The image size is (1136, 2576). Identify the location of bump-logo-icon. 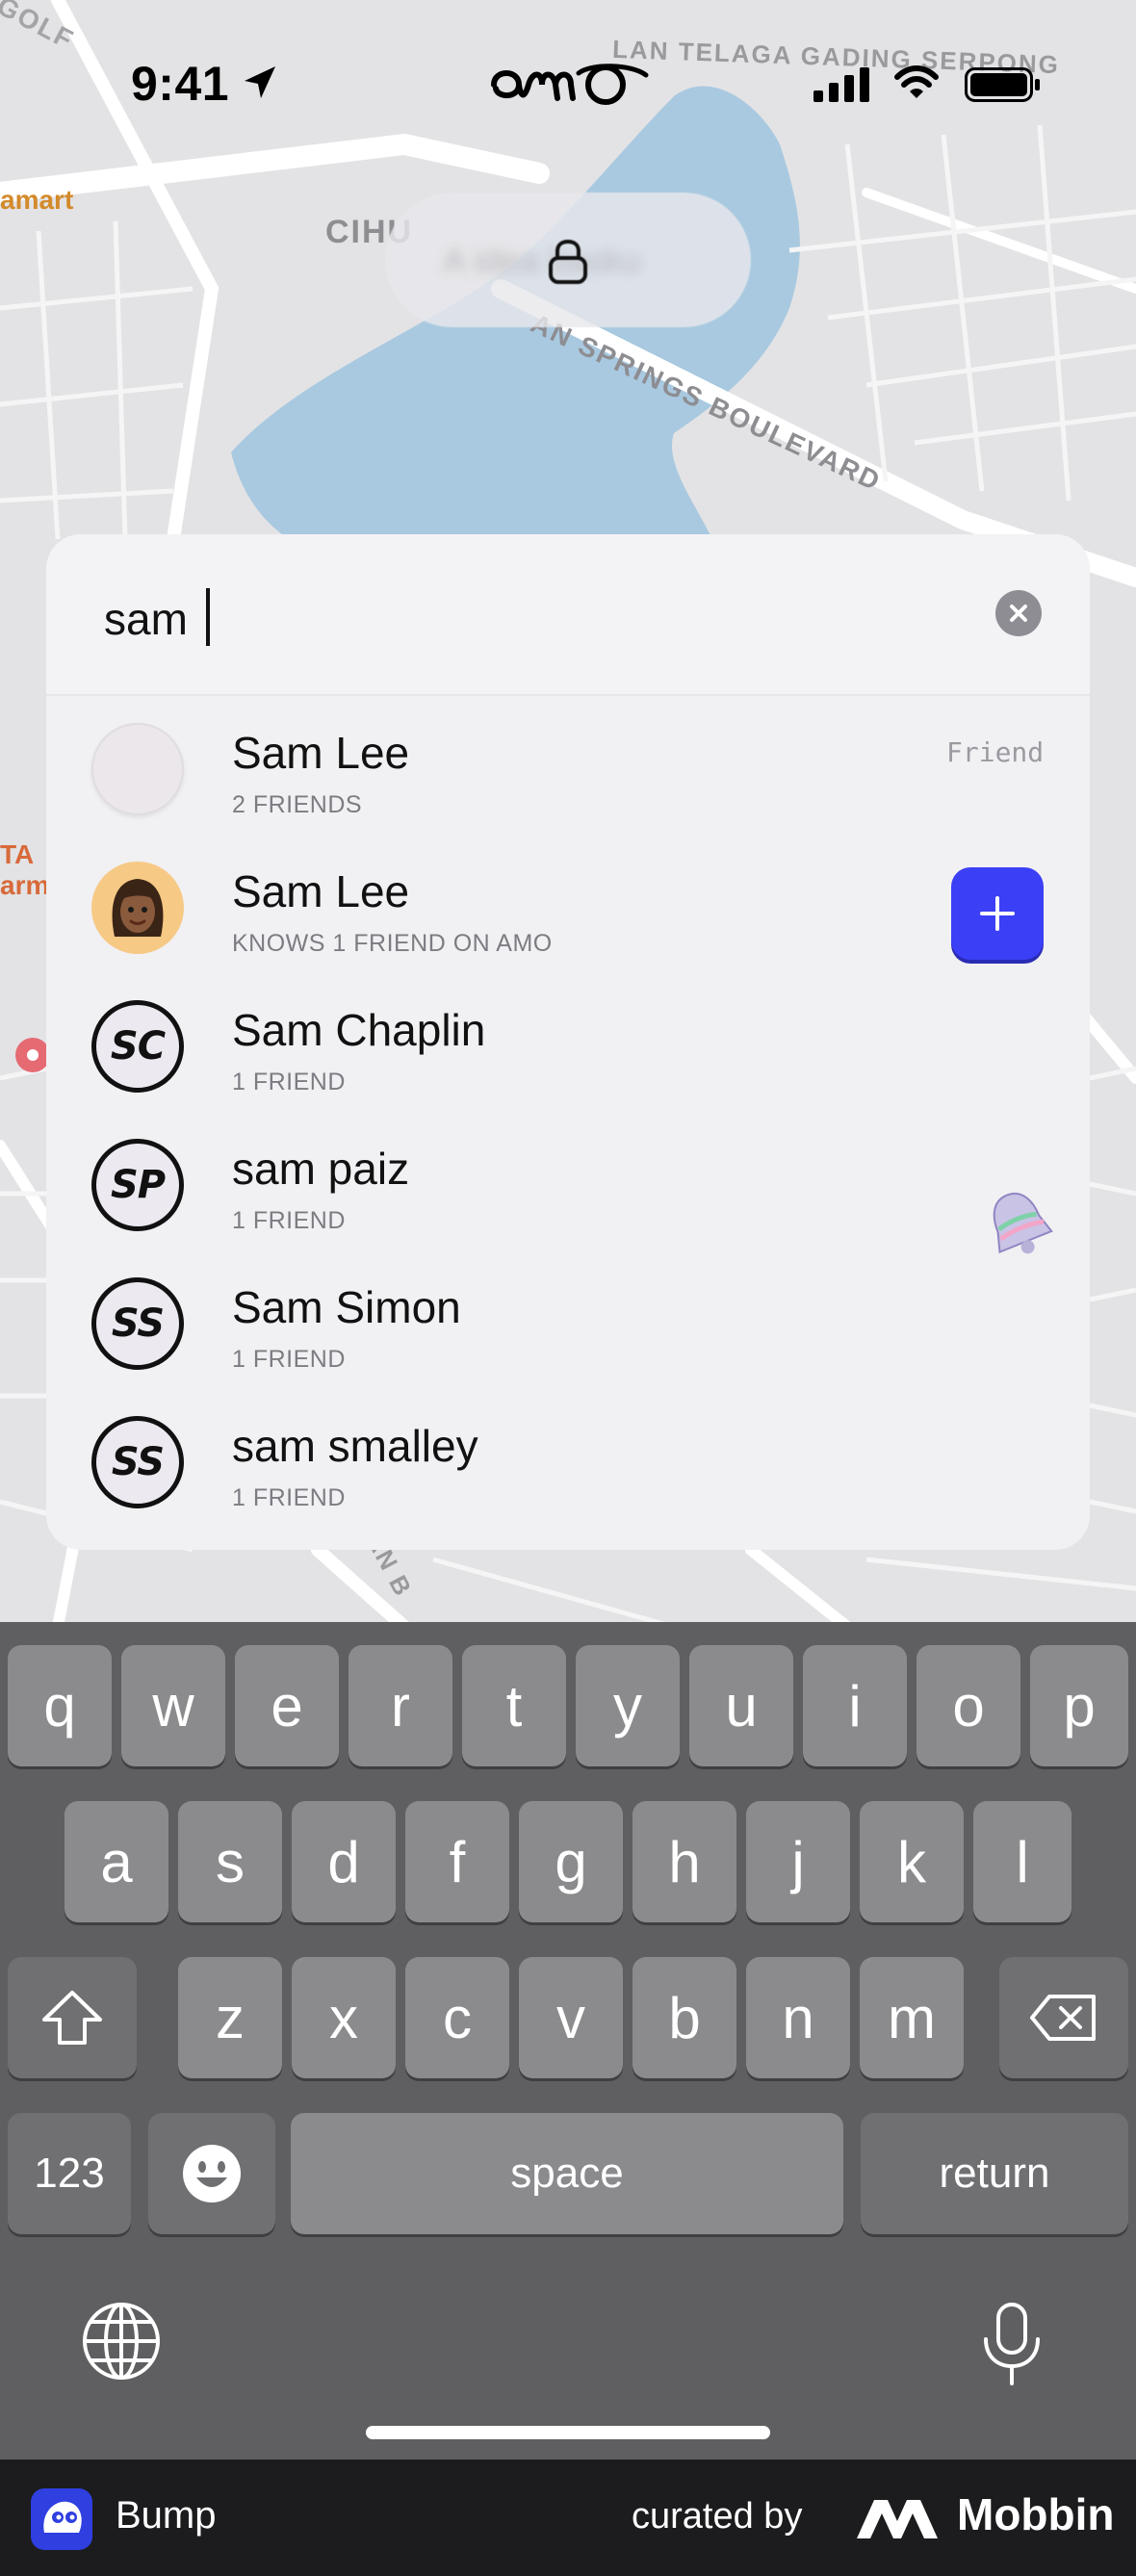
(61, 2519).